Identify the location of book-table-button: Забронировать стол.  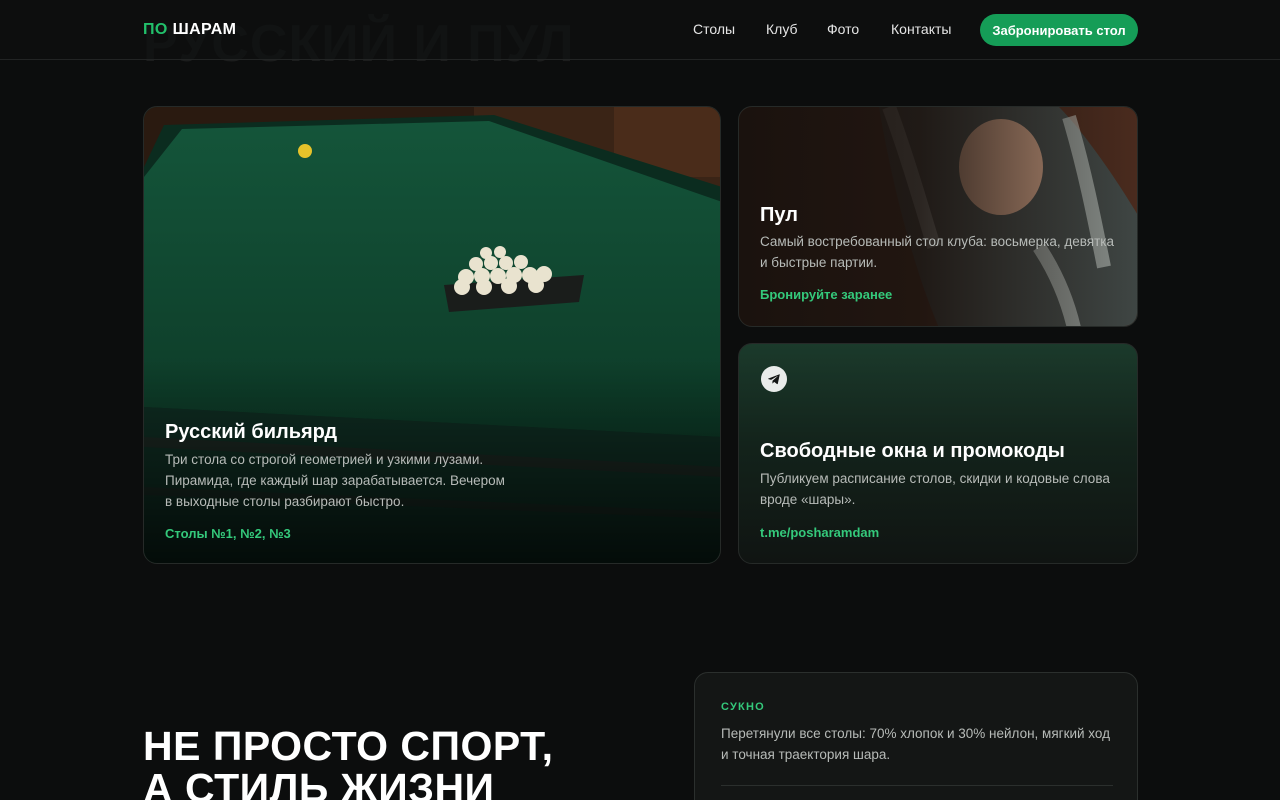
(1059, 30).